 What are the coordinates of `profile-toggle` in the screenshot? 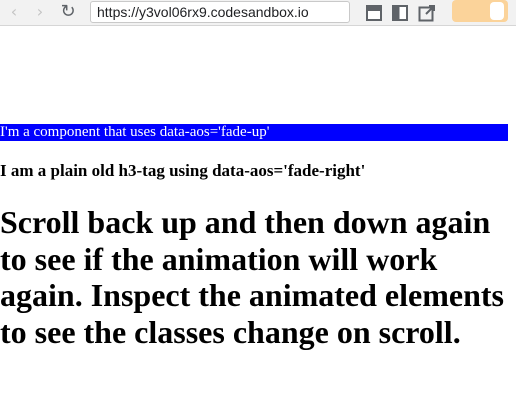 It's located at (480, 11).